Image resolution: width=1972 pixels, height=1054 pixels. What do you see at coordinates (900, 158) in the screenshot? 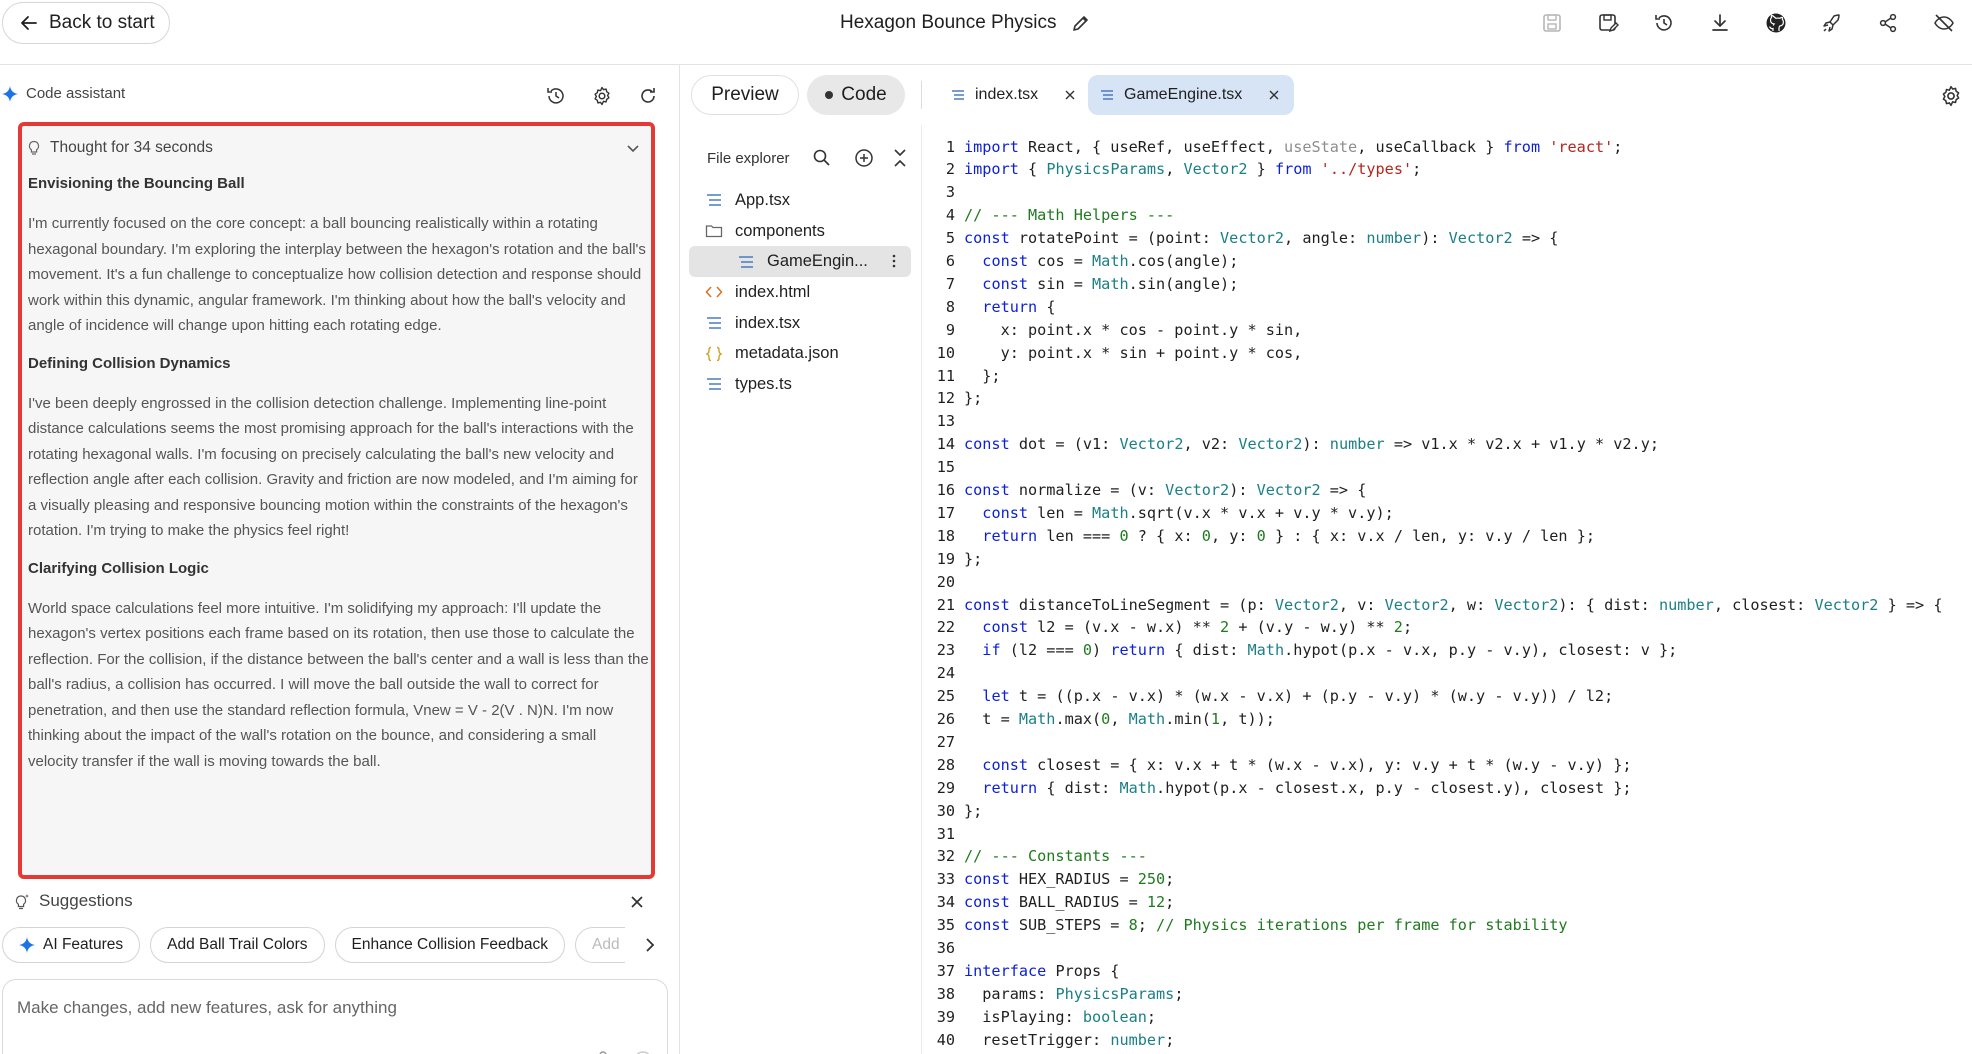
I see `collapse-all-icon` at bounding box center [900, 158].